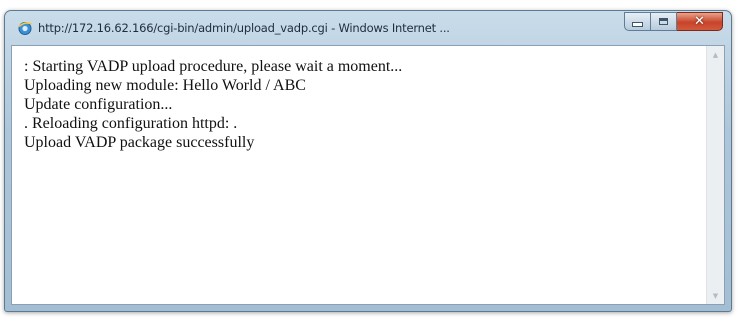 This screenshot has width=737, height=318. I want to click on minimize-icon, so click(637, 24).